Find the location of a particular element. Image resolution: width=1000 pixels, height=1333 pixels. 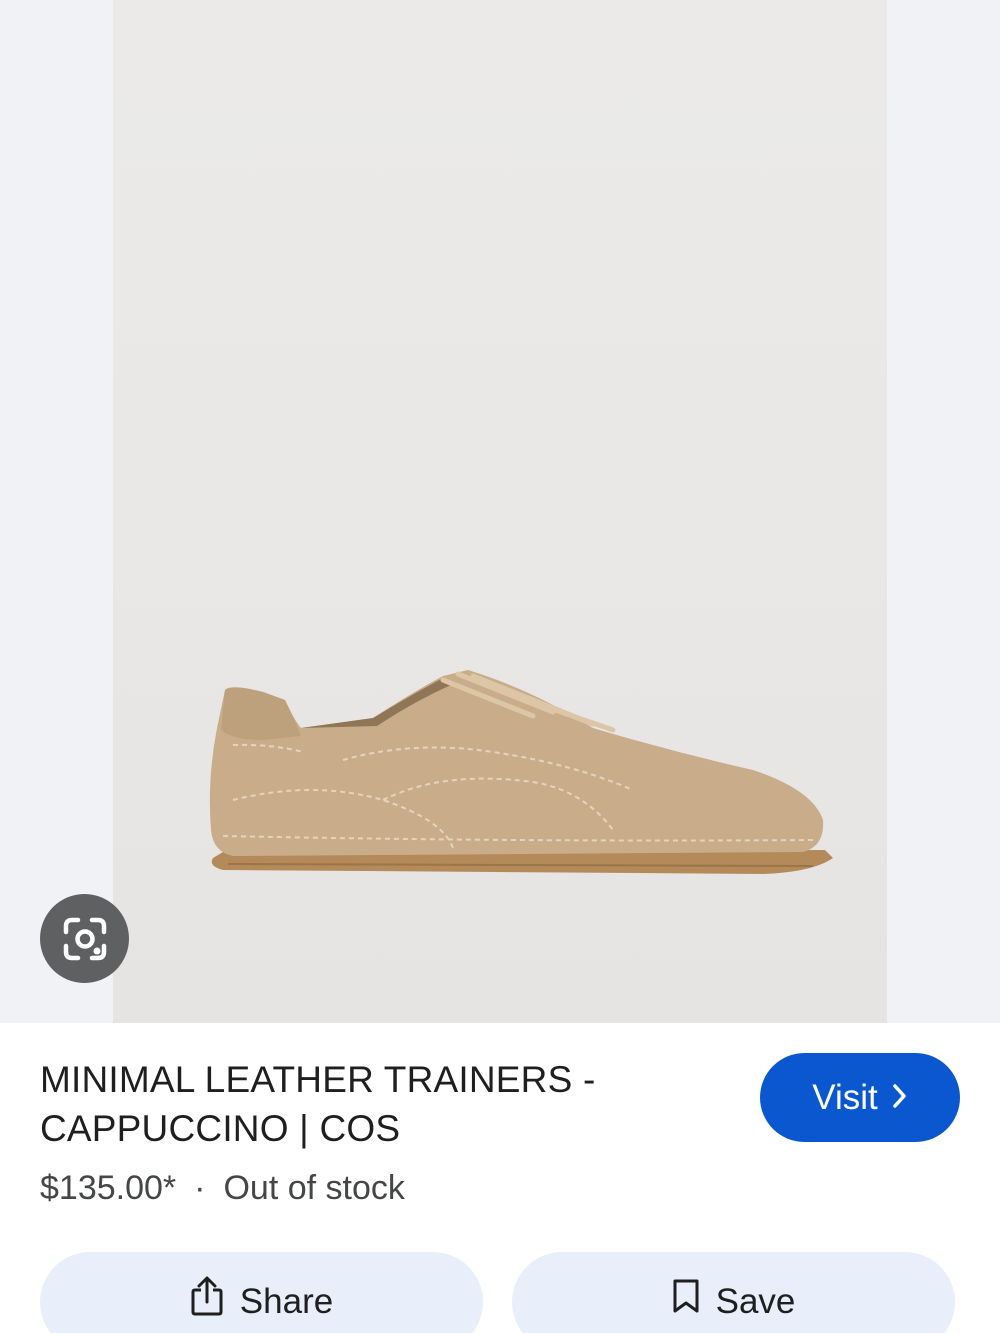

share-button: Share is located at coordinates (261, 1292).